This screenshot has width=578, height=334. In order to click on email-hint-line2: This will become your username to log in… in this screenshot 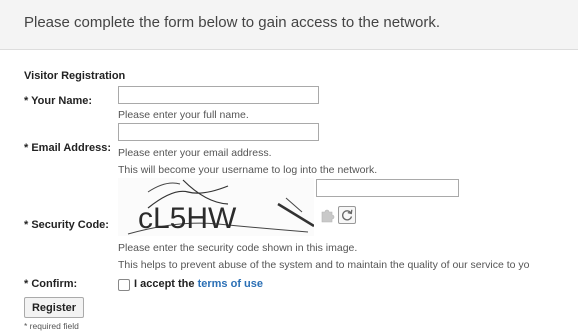, I will do `click(248, 170)`.